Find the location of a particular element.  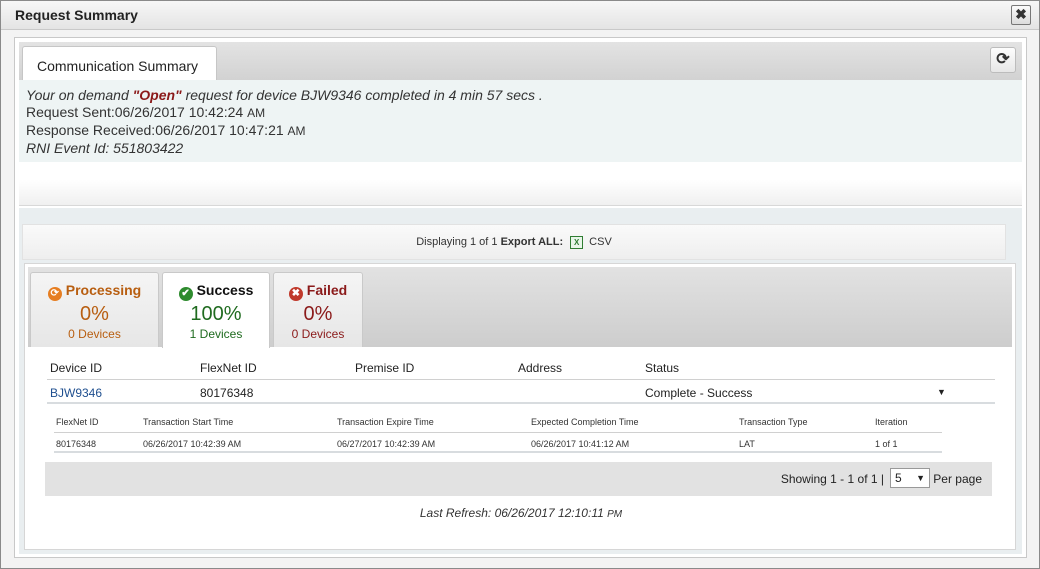

header-iteration: Iteration is located at coordinates (891, 422).